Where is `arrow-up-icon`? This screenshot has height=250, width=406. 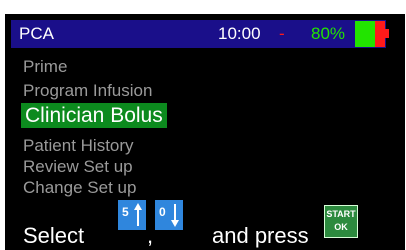
arrow-up-icon is located at coordinates (138, 214).